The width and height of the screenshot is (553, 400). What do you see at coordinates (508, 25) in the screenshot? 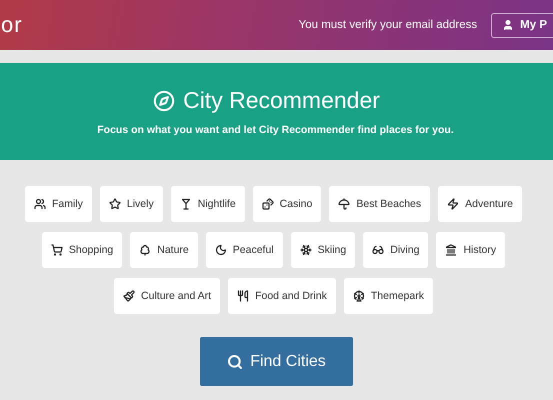
I see `user-icon` at bounding box center [508, 25].